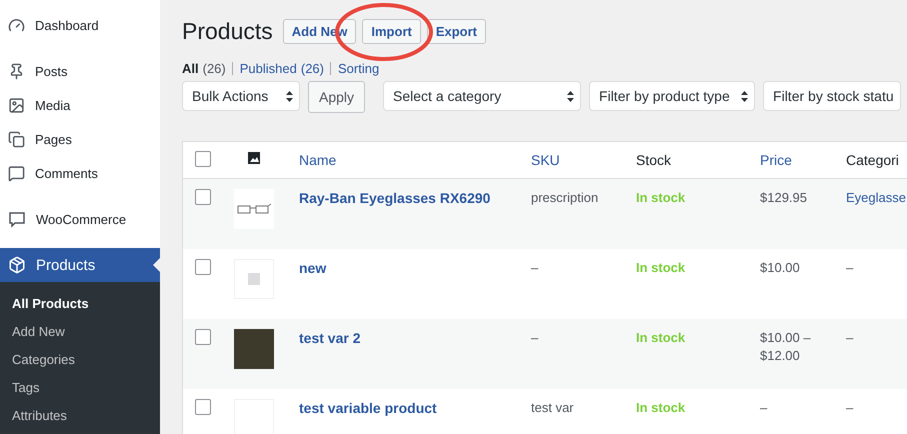  What do you see at coordinates (16, 25) in the screenshot?
I see `dashboard-icon` at bounding box center [16, 25].